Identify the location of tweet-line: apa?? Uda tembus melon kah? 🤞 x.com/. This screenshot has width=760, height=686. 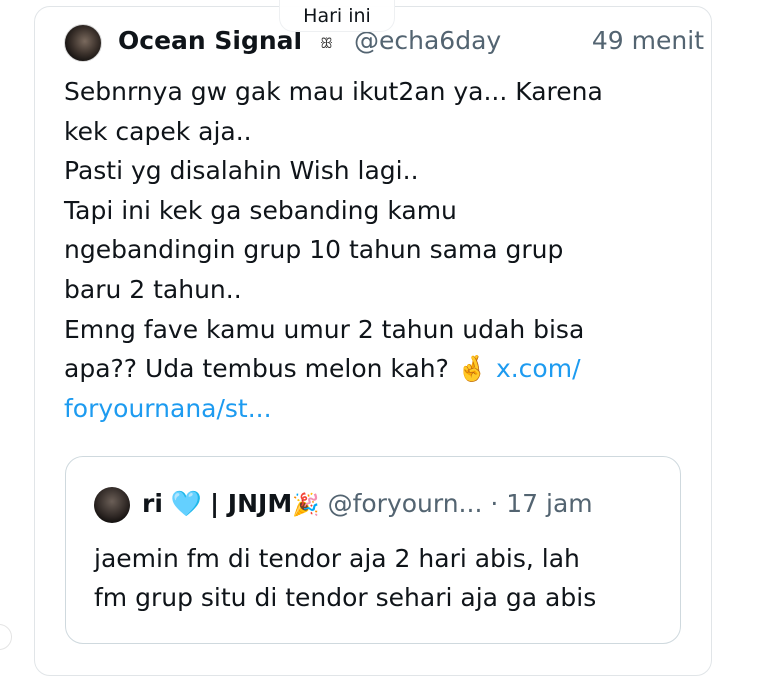
(379, 369).